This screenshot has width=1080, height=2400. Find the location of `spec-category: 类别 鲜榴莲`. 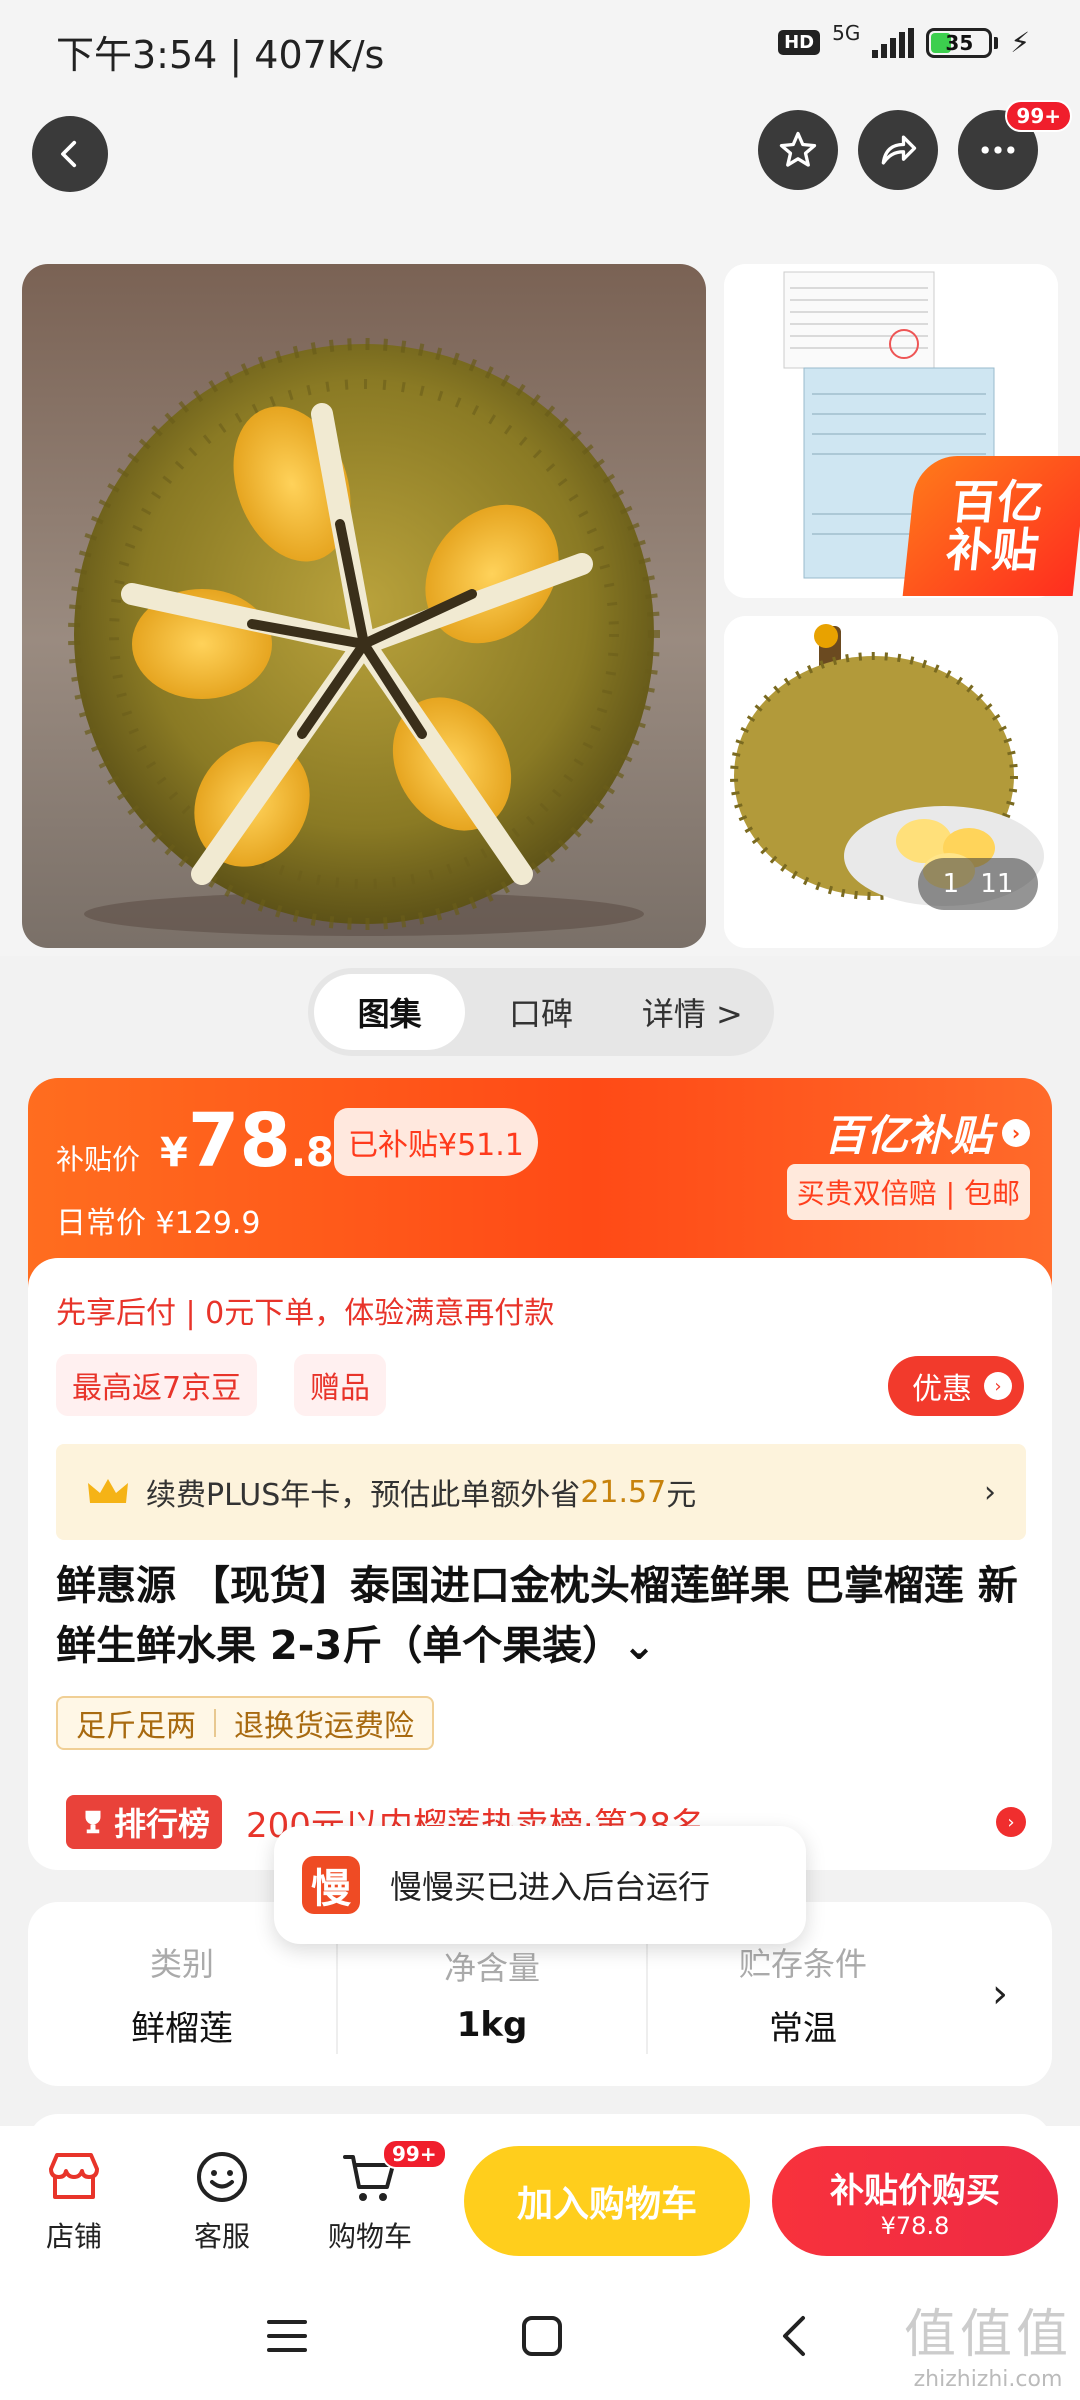

spec-category: 类别 鲜榴莲 is located at coordinates (183, 1994).